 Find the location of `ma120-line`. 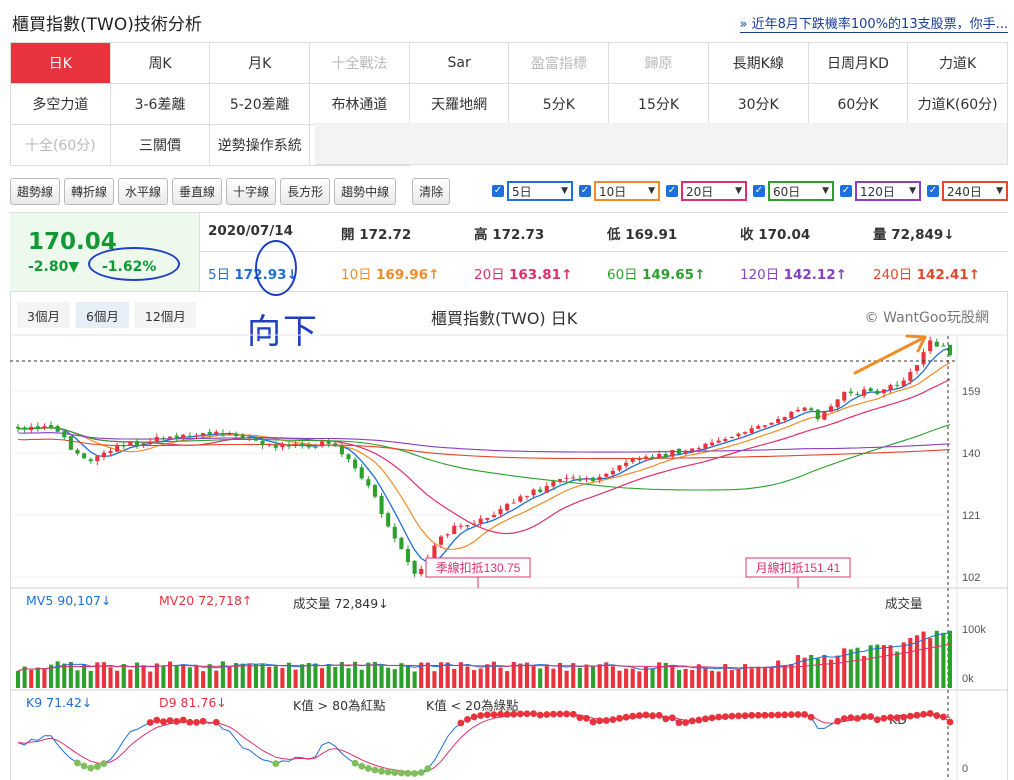

ma120-line is located at coordinates (484, 442).